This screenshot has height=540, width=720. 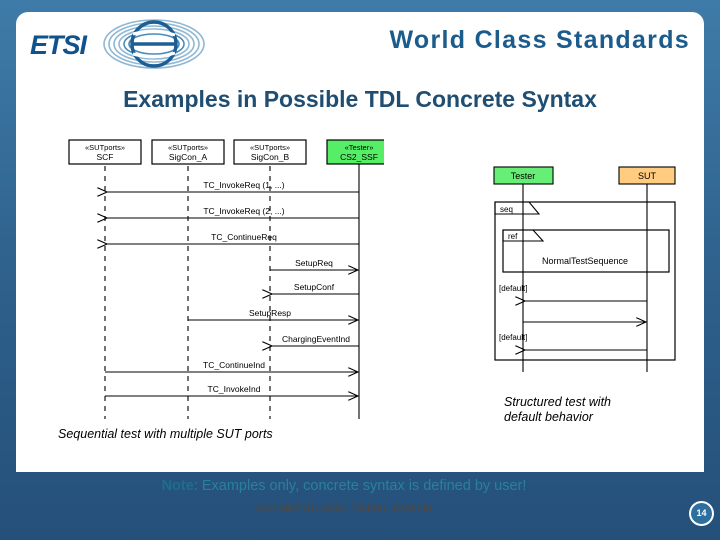 I want to click on message-tc-continuereq: TC_ContinueReq, so click(x=232, y=238).